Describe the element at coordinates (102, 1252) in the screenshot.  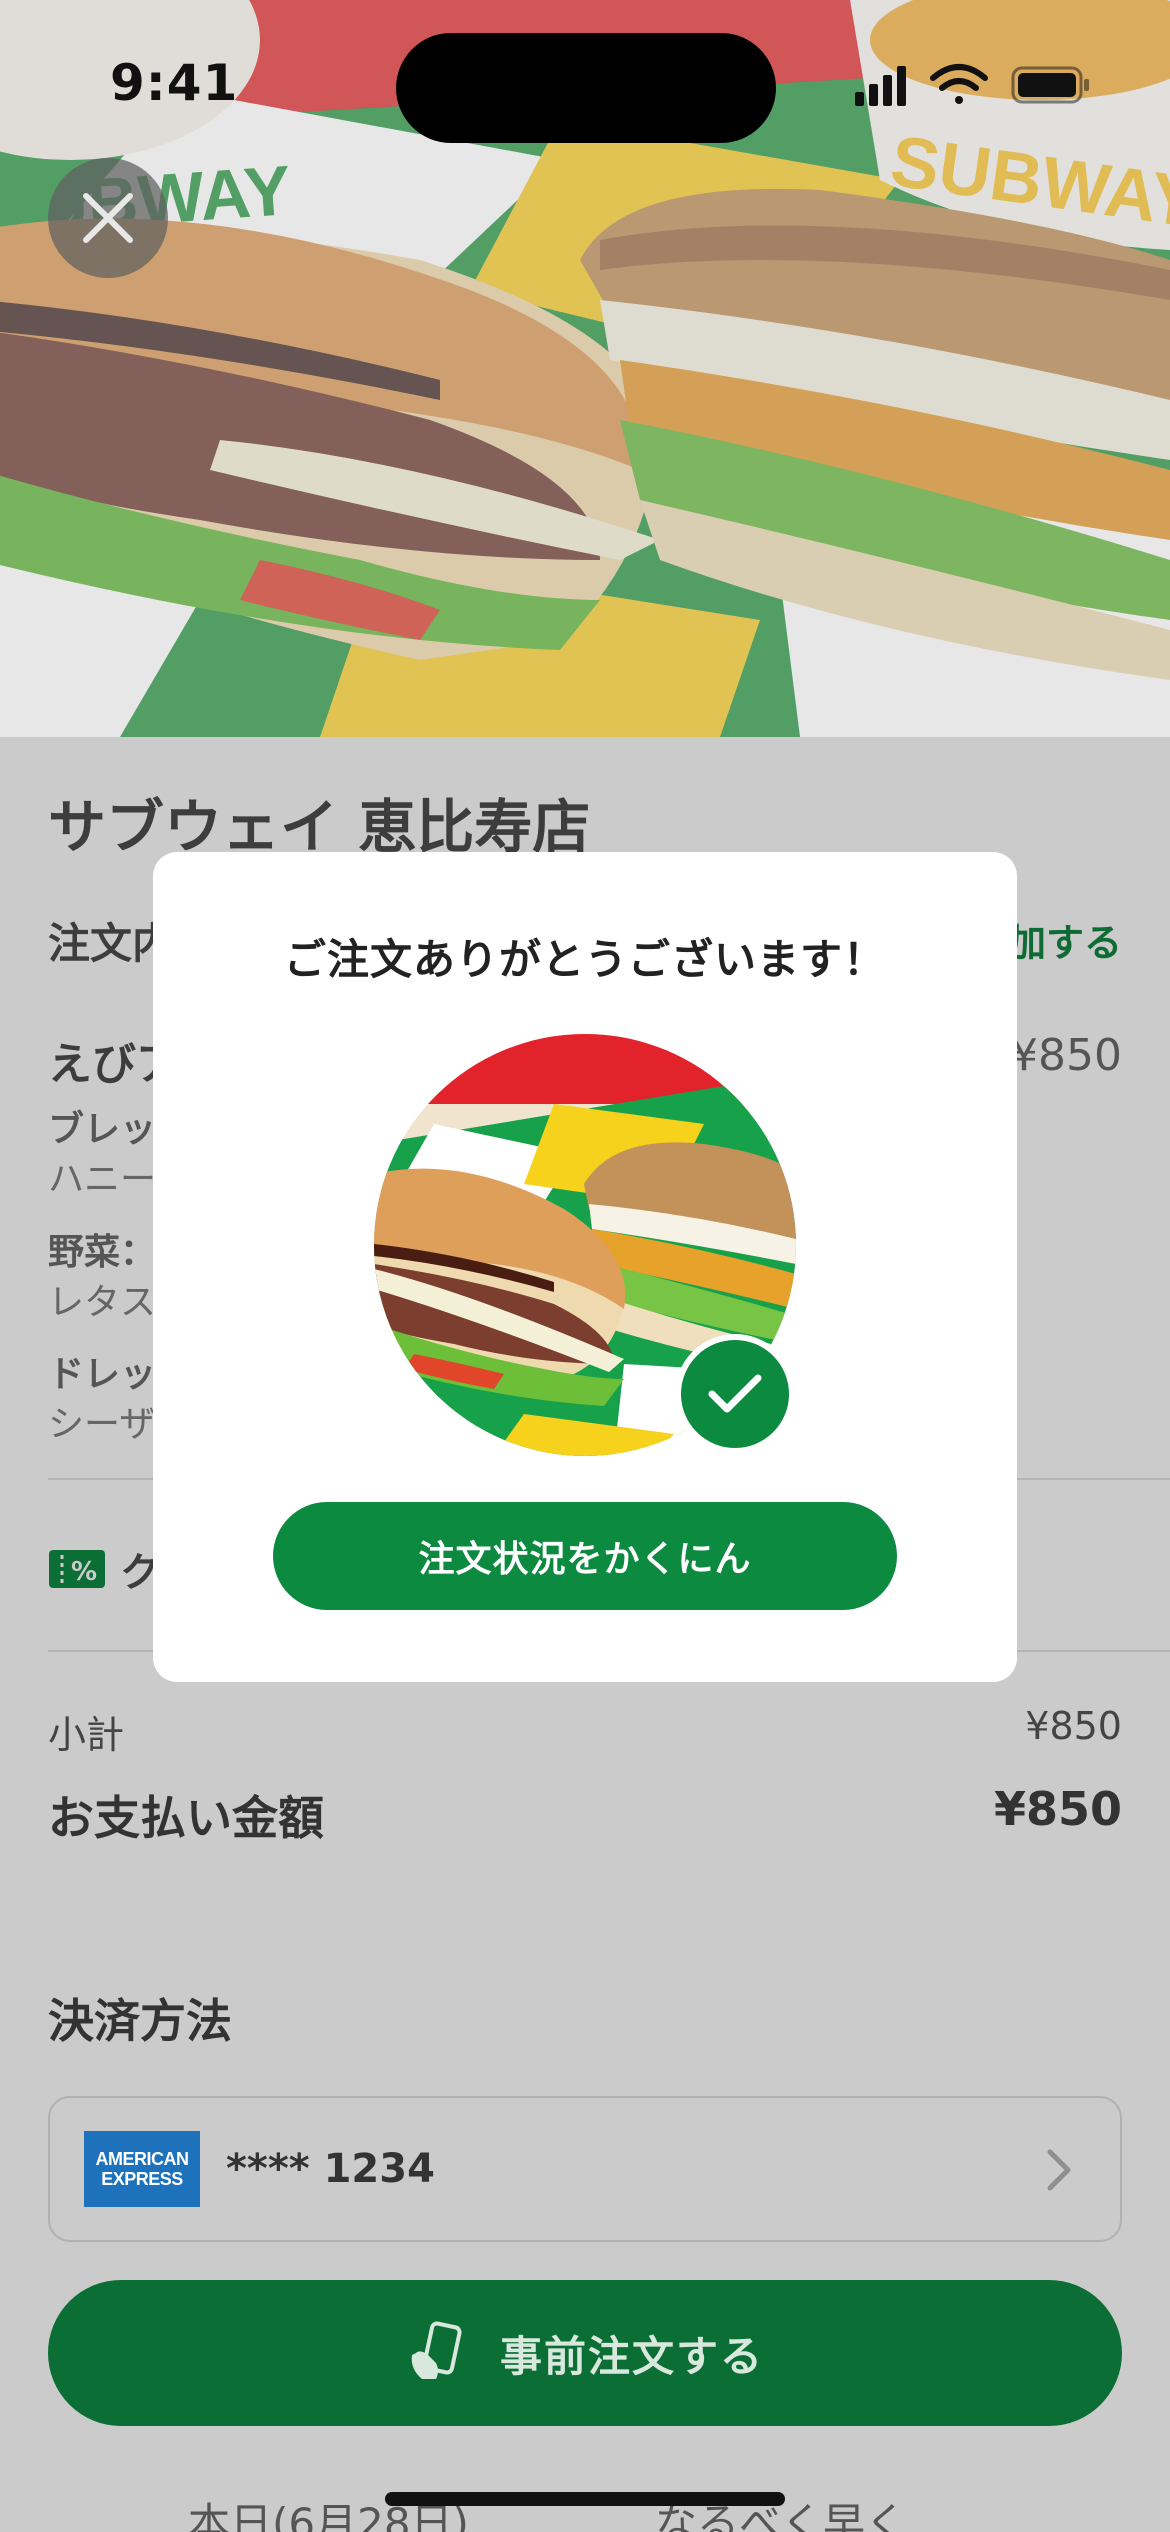
I see `detail-label: 野菜：` at that location.